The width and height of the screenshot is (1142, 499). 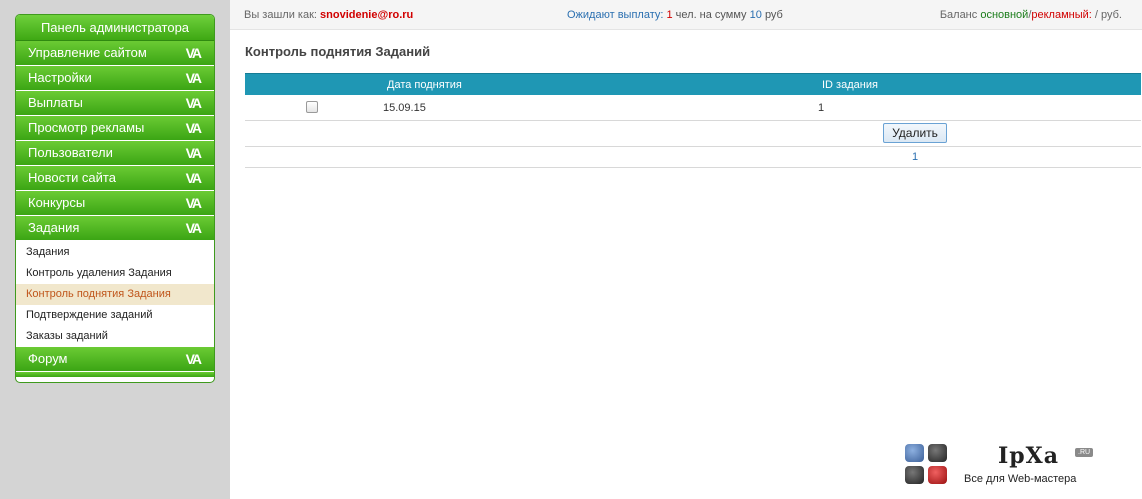 What do you see at coordinates (115, 315) in the screenshot?
I see `submenu-item-confirmation: Подтверждение заданий` at bounding box center [115, 315].